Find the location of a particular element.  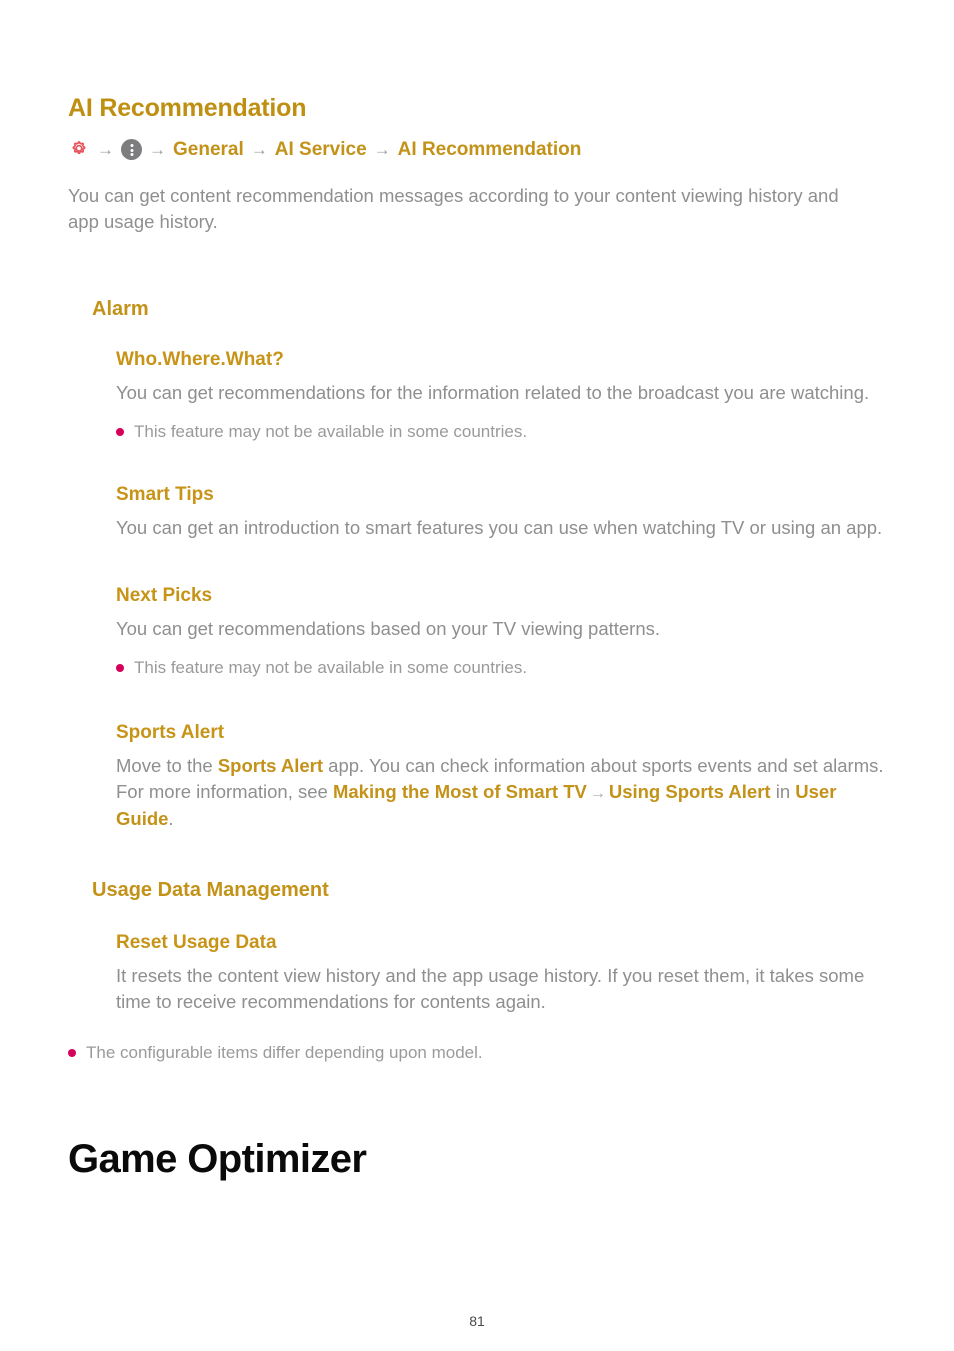

heading-next-picks: Next Picks is located at coordinates (164, 595).